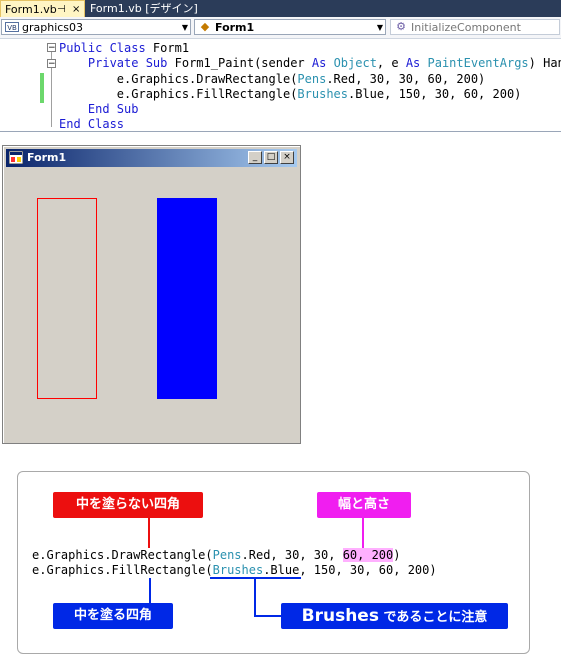 This screenshot has height=655, width=561. What do you see at coordinates (151, 158) in the screenshot?
I see `title-bar: Form1 _ □ ×` at bounding box center [151, 158].